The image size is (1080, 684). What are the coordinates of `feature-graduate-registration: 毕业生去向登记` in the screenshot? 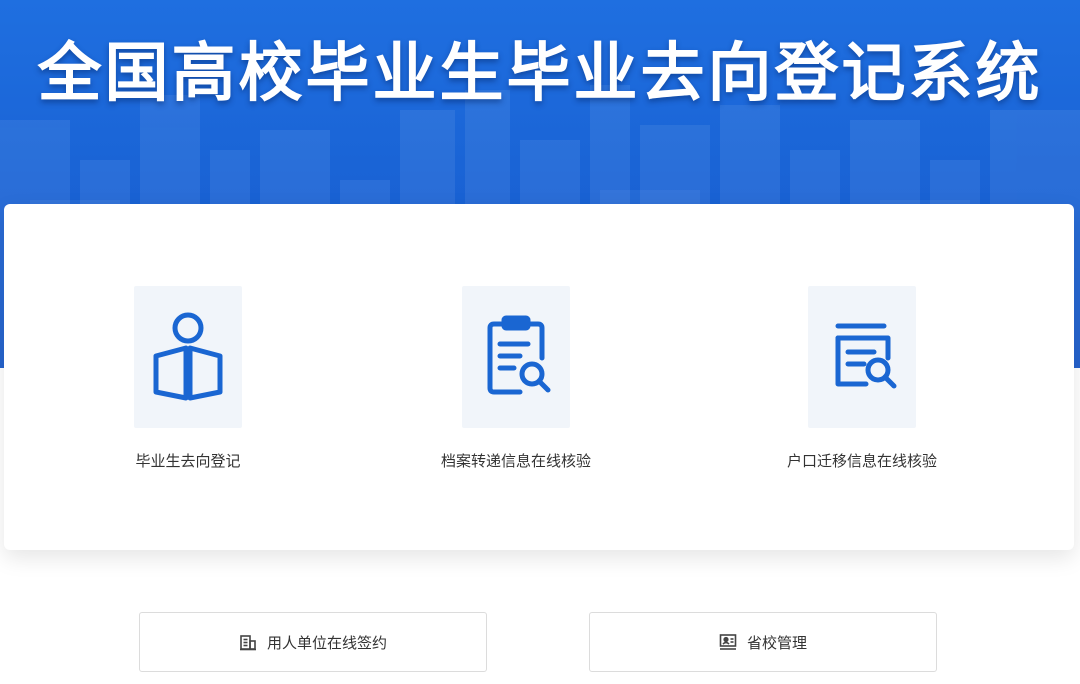 It's located at (188, 381).